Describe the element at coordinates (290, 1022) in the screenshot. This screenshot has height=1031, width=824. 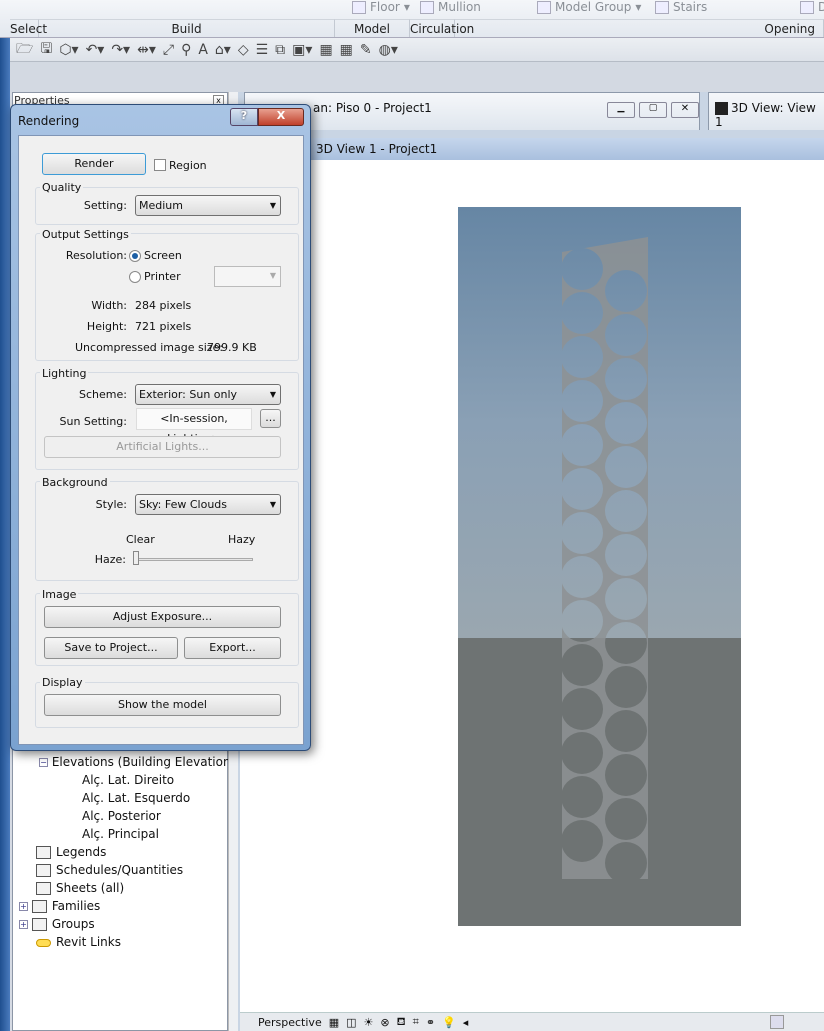
I see `view-mode: Perspective` at that location.